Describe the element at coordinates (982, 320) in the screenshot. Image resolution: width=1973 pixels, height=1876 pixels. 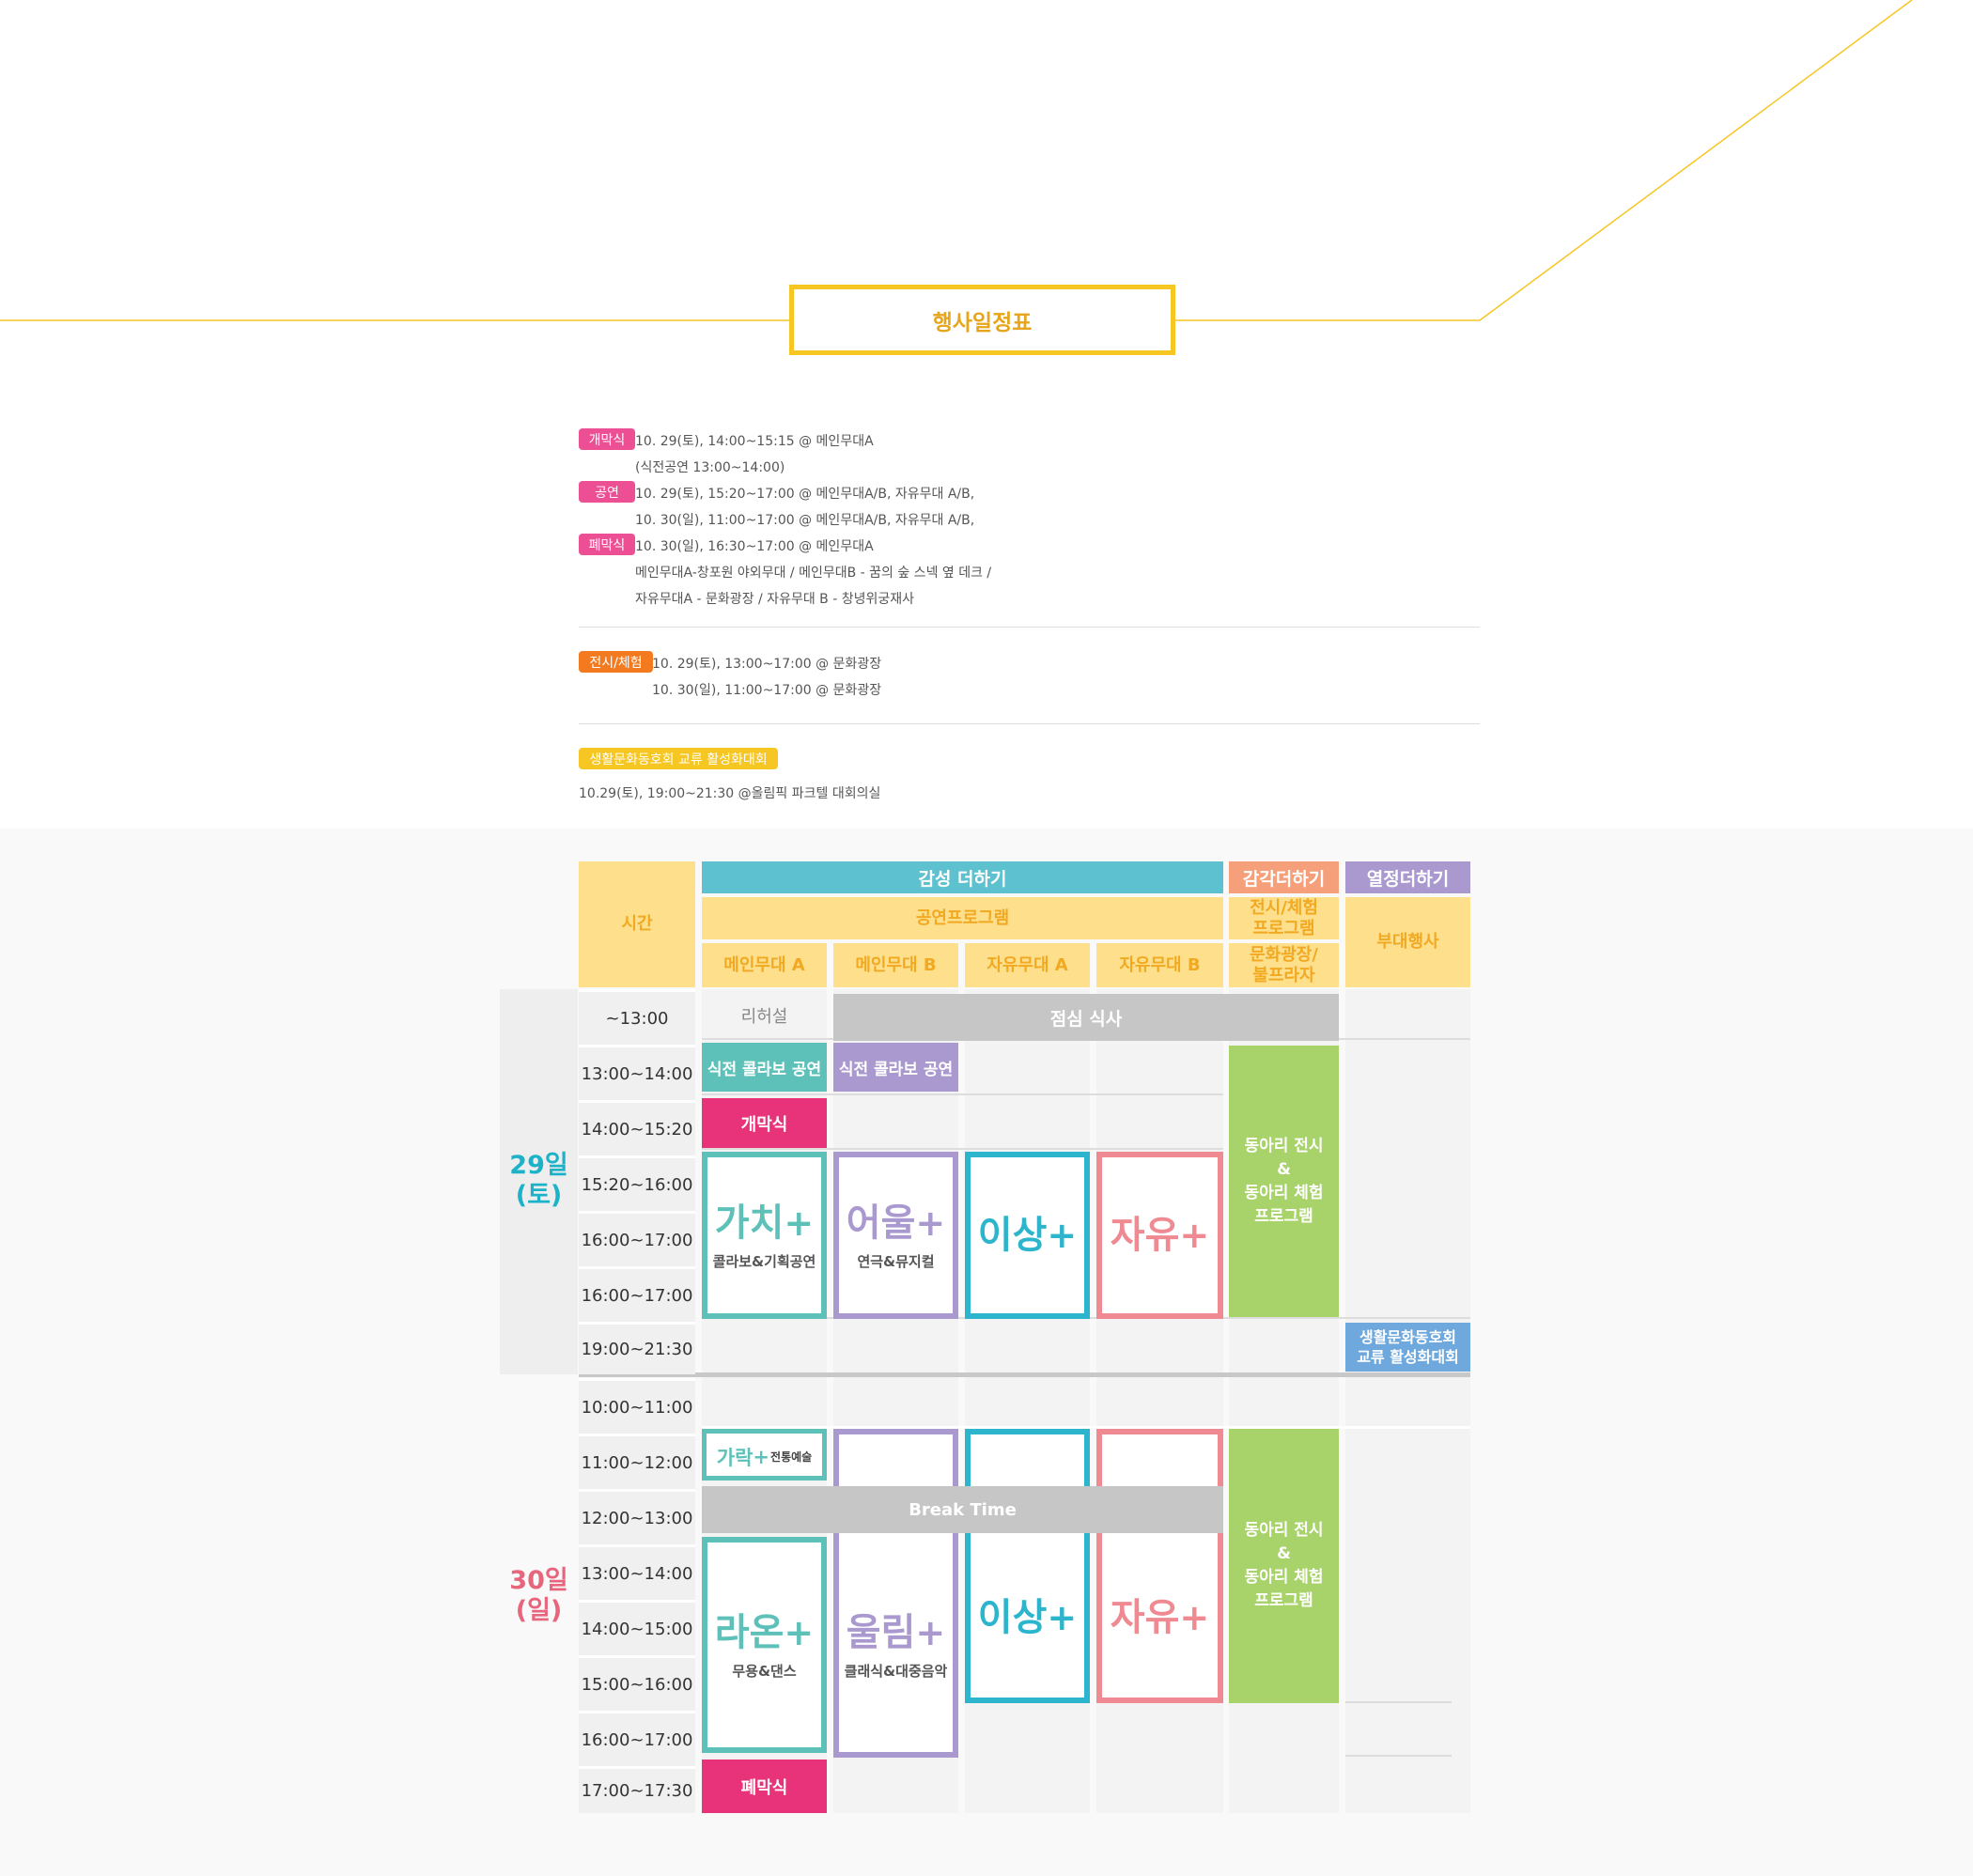
I see `page-title: 행사일정표` at that location.